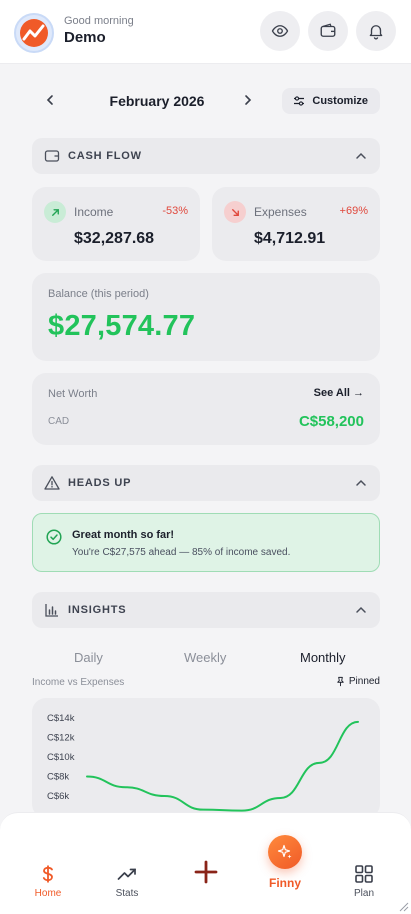 The height and width of the screenshot is (914, 411). What do you see at coordinates (299, 101) in the screenshot?
I see `sliders-icon` at bounding box center [299, 101].